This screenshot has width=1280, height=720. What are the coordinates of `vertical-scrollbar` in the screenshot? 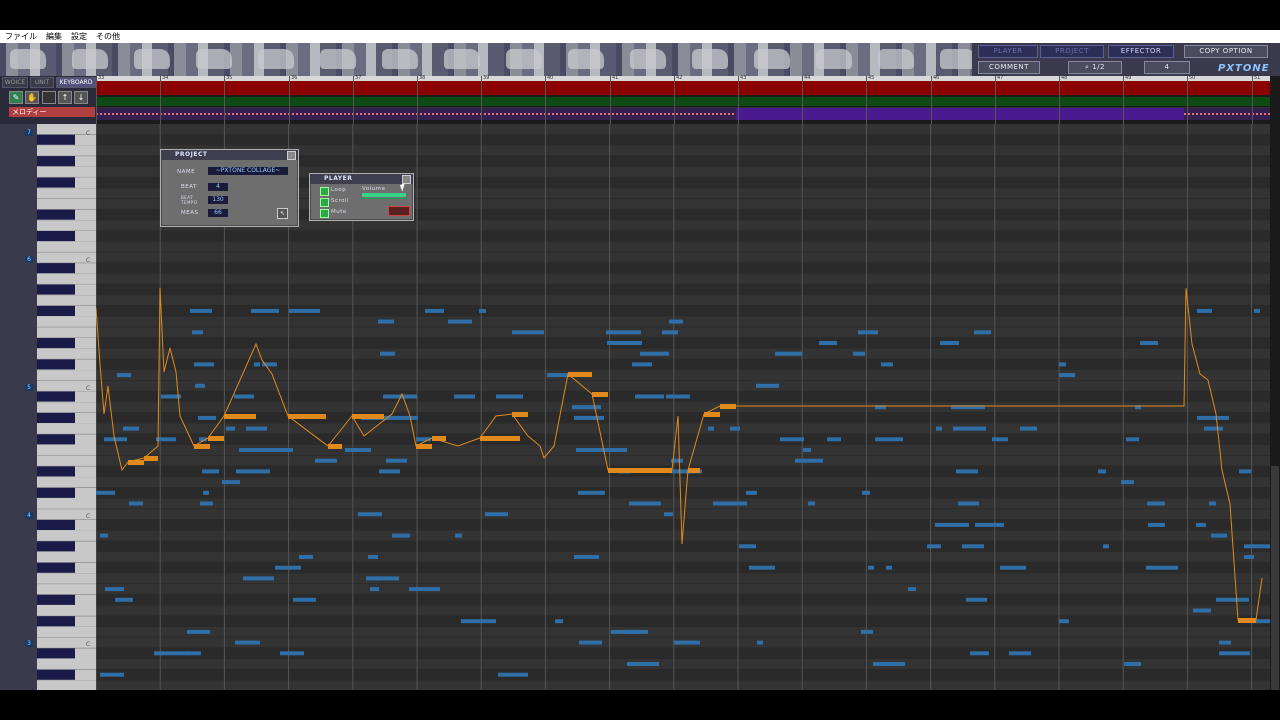 It's located at (1275, 383).